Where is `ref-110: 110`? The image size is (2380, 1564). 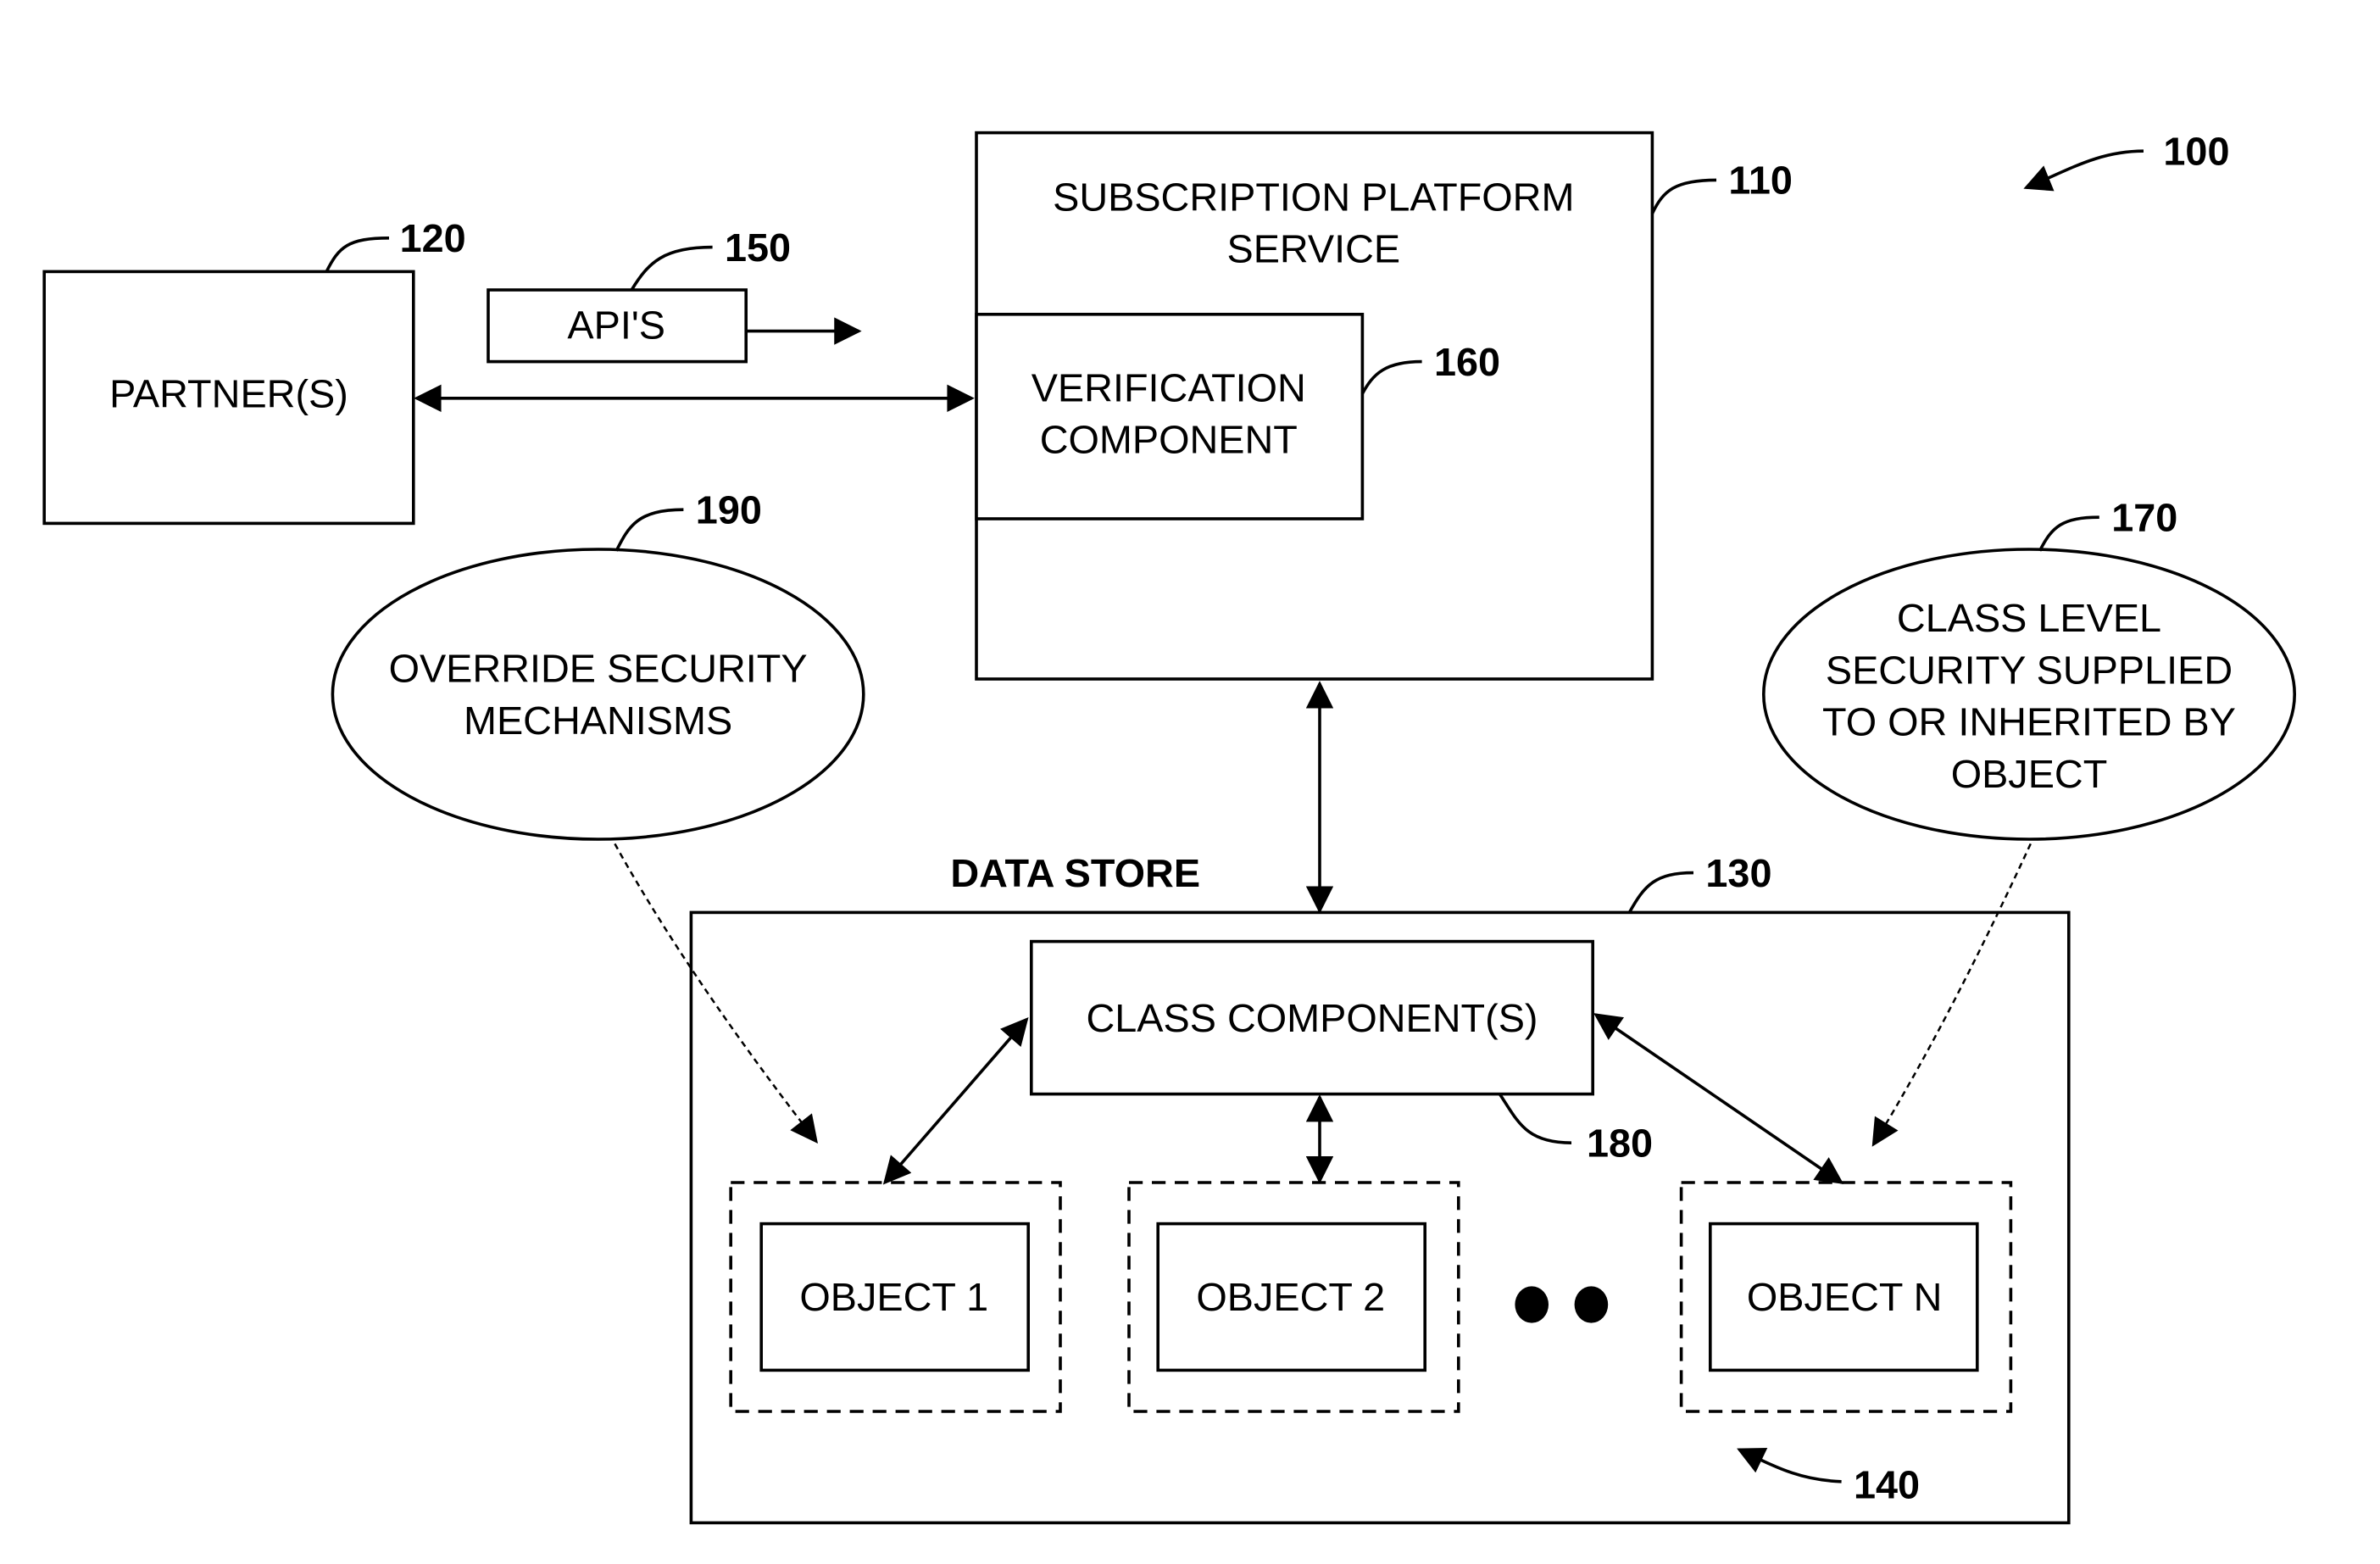
ref-110: 110 is located at coordinates (1760, 181).